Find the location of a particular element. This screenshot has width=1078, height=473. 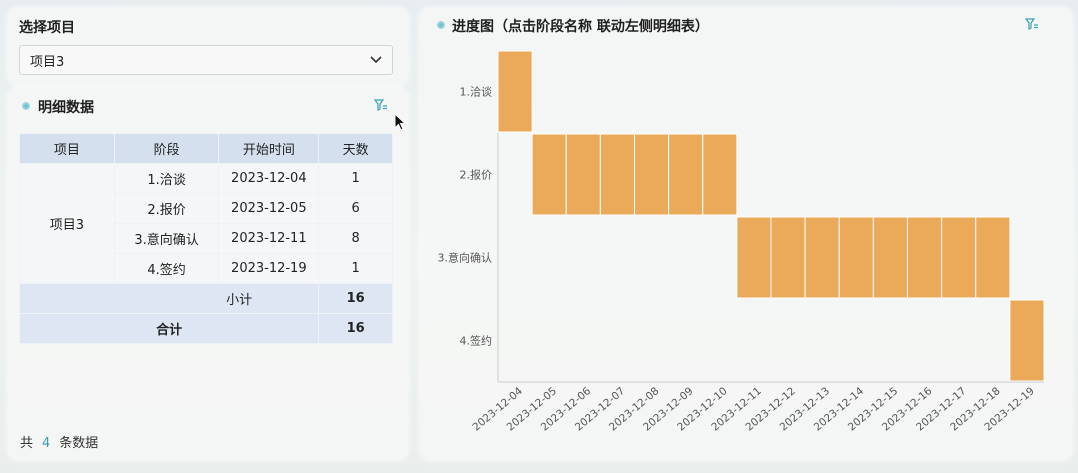

header-start-time: 开始时间 is located at coordinates (269, 148).